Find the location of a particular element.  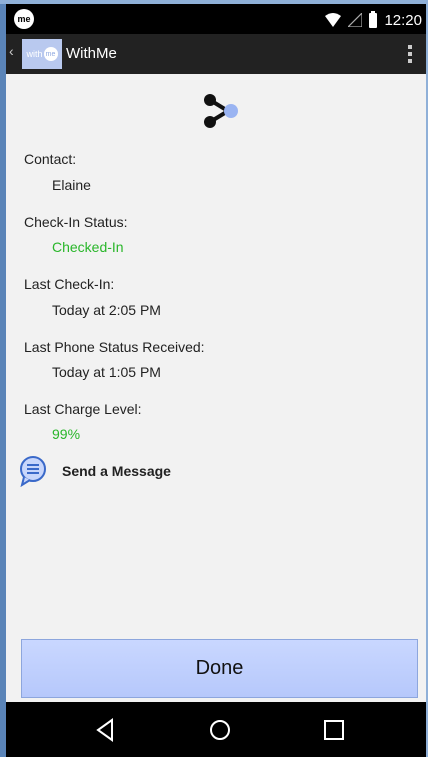

last-phone-status-label: Last Phone Status Received: is located at coordinates (114, 347).